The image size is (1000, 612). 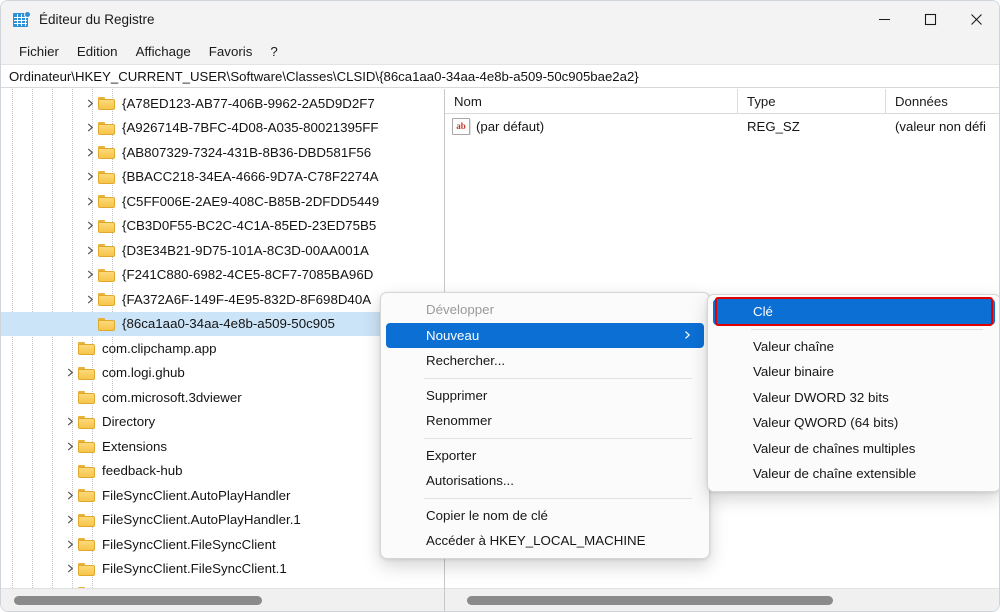 What do you see at coordinates (222, 373) in the screenshot?
I see `tree-item: com.logi.ghub` at bounding box center [222, 373].